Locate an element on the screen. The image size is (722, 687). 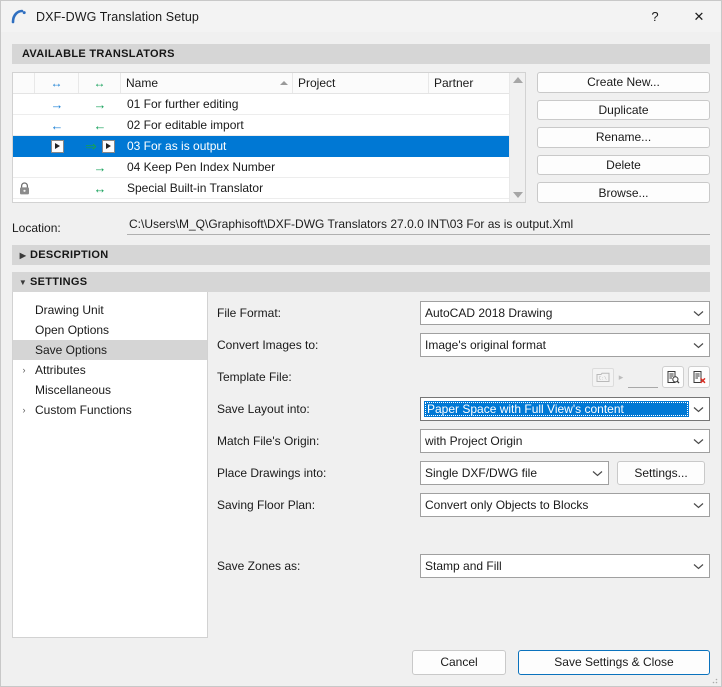
chevron-right-icon: ▸ is located at coordinates (621, 377).